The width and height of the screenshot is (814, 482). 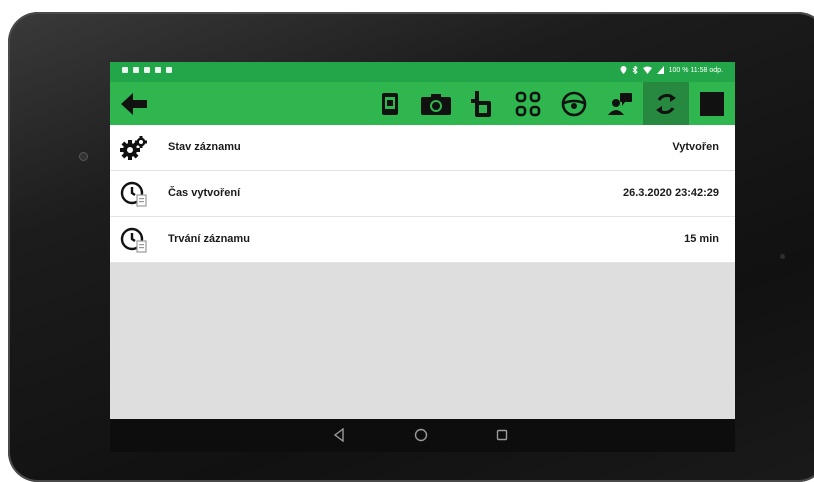 I want to click on toolbar-actions, so click(x=551, y=103).